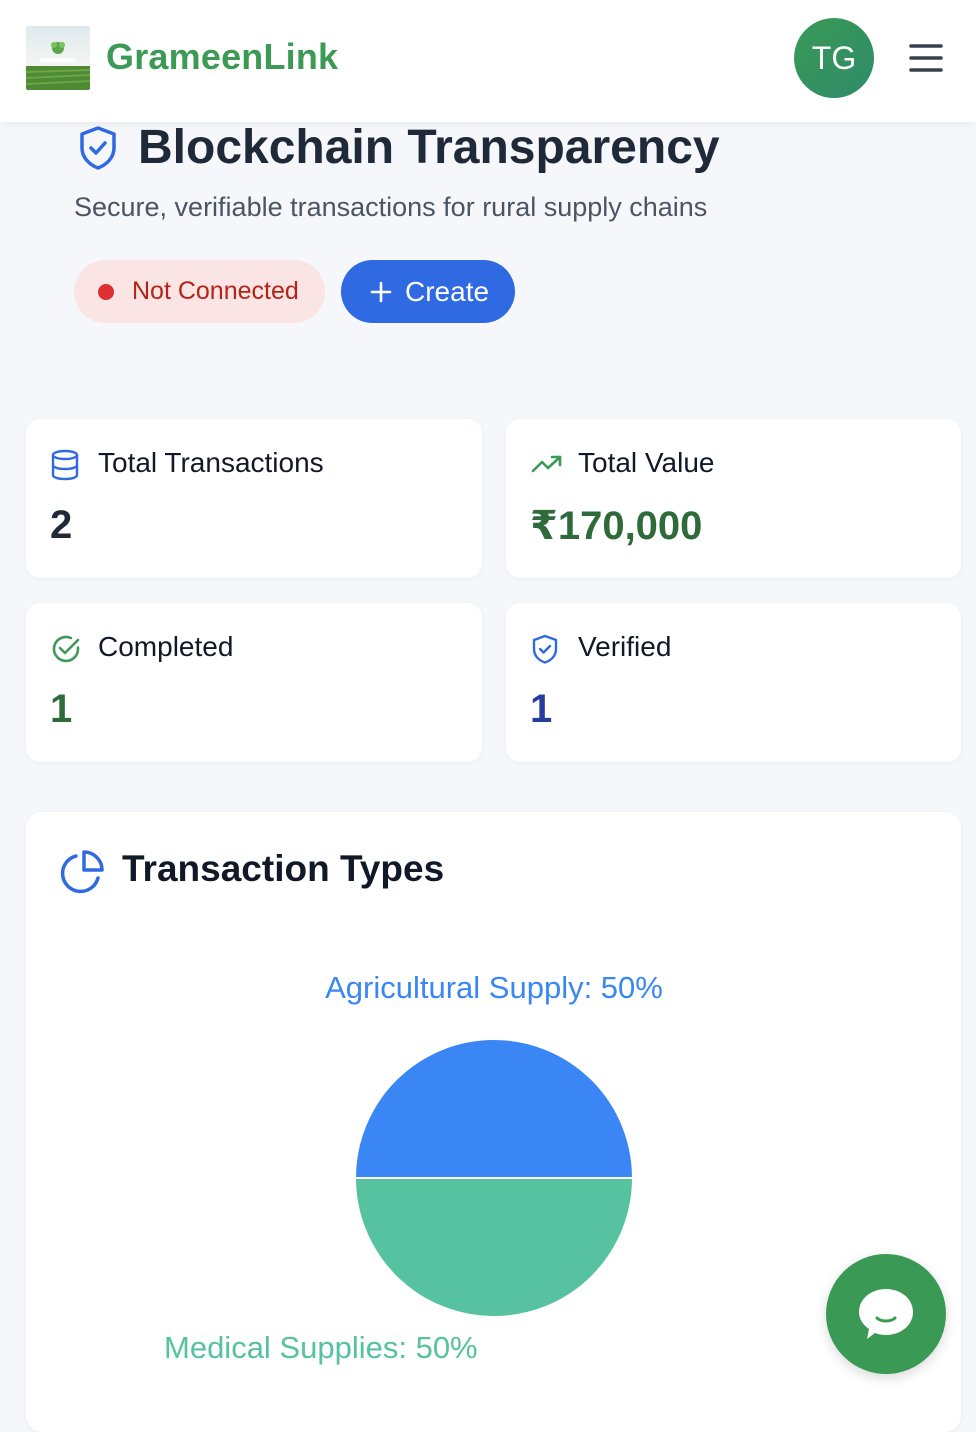 The height and width of the screenshot is (1432, 976). What do you see at coordinates (546, 464) in the screenshot?
I see `trending-up-icon` at bounding box center [546, 464].